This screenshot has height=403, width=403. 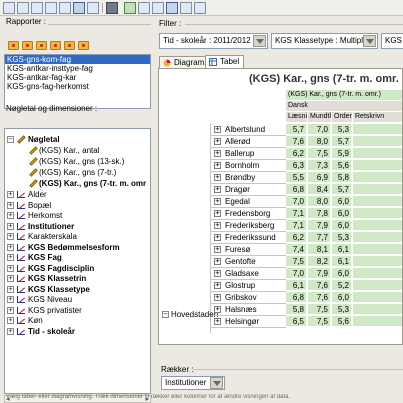 What do you see at coordinates (239, 153) in the screenshot?
I see `row-label: Ballerup` at bounding box center [239, 153].